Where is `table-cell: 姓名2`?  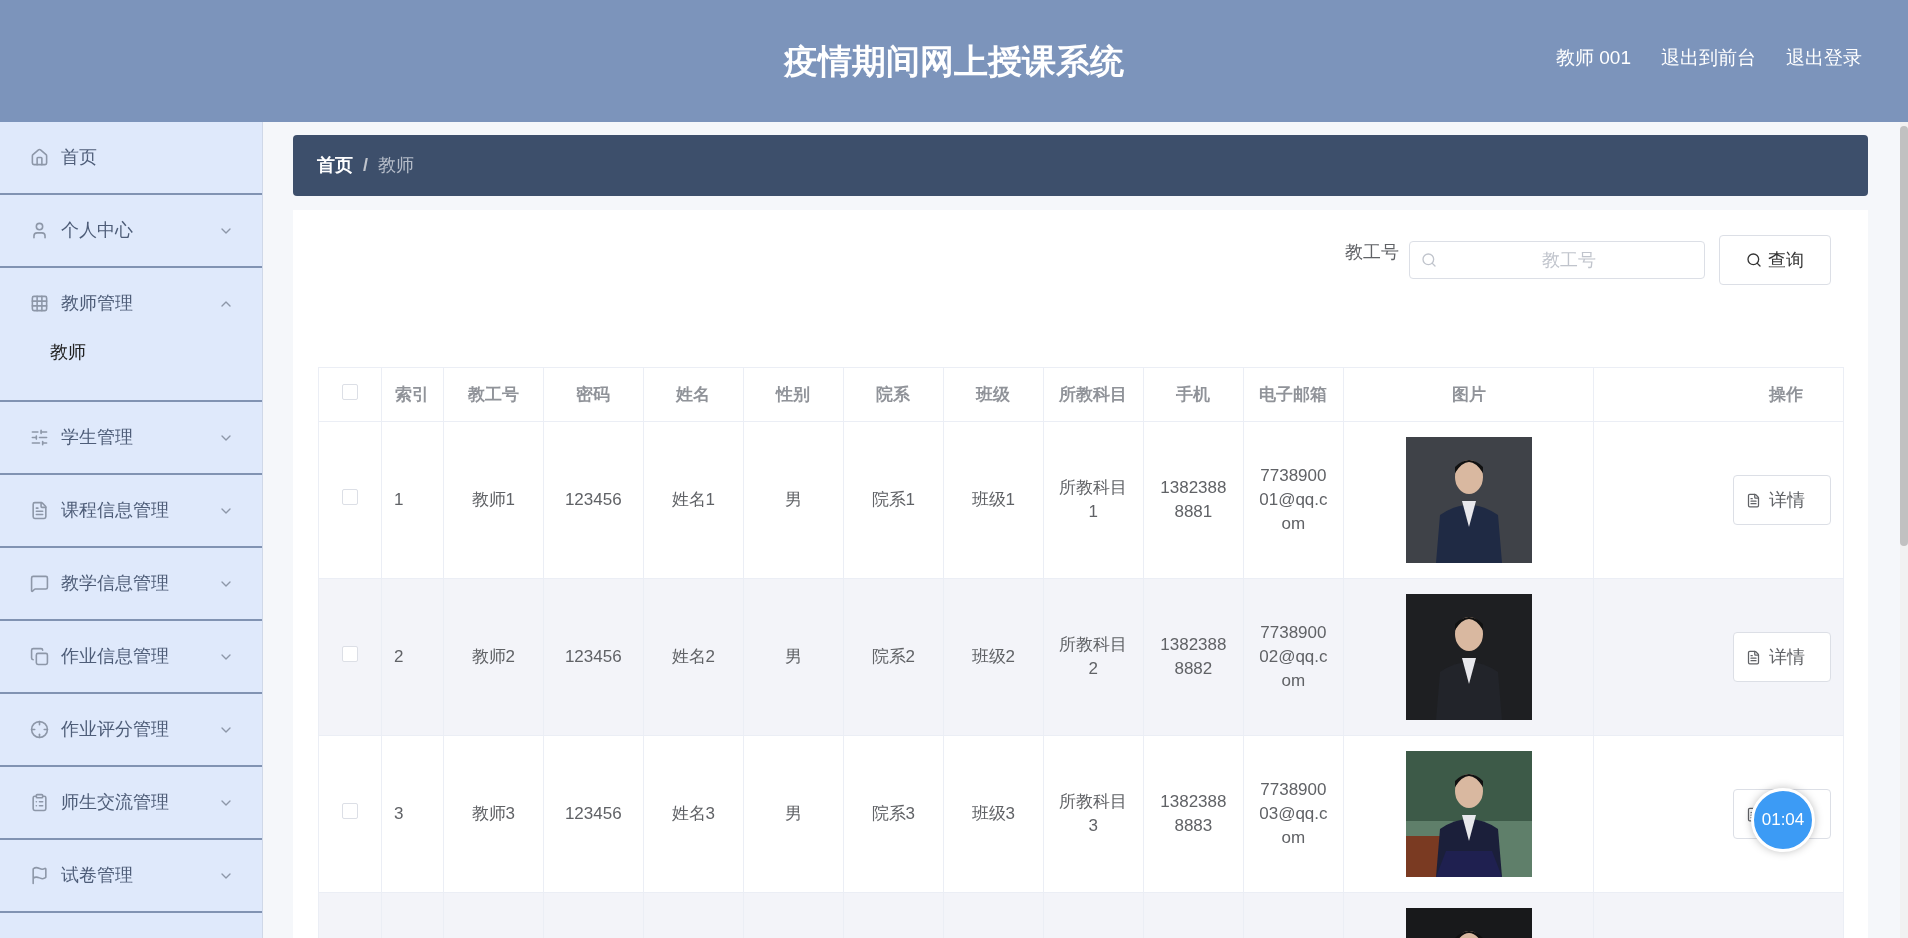 table-cell: 姓名2 is located at coordinates (693, 657).